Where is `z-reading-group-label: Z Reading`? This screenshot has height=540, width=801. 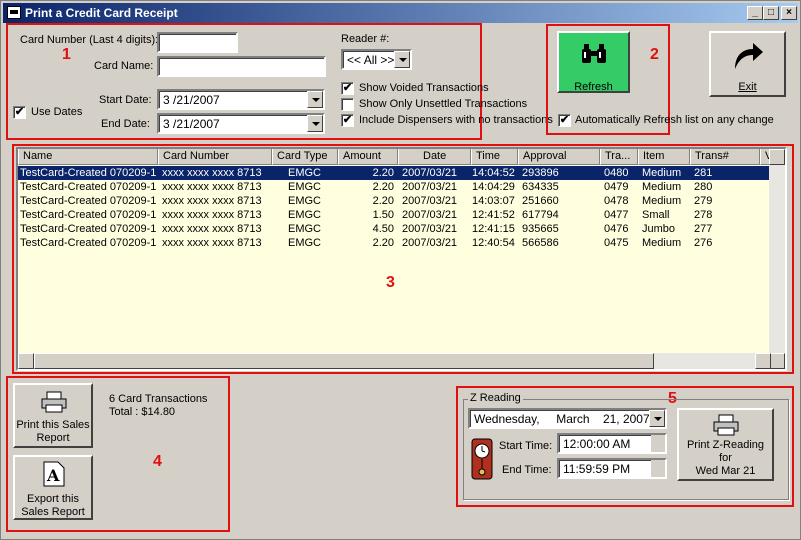 z-reading-group-label: Z Reading is located at coordinates (495, 398).